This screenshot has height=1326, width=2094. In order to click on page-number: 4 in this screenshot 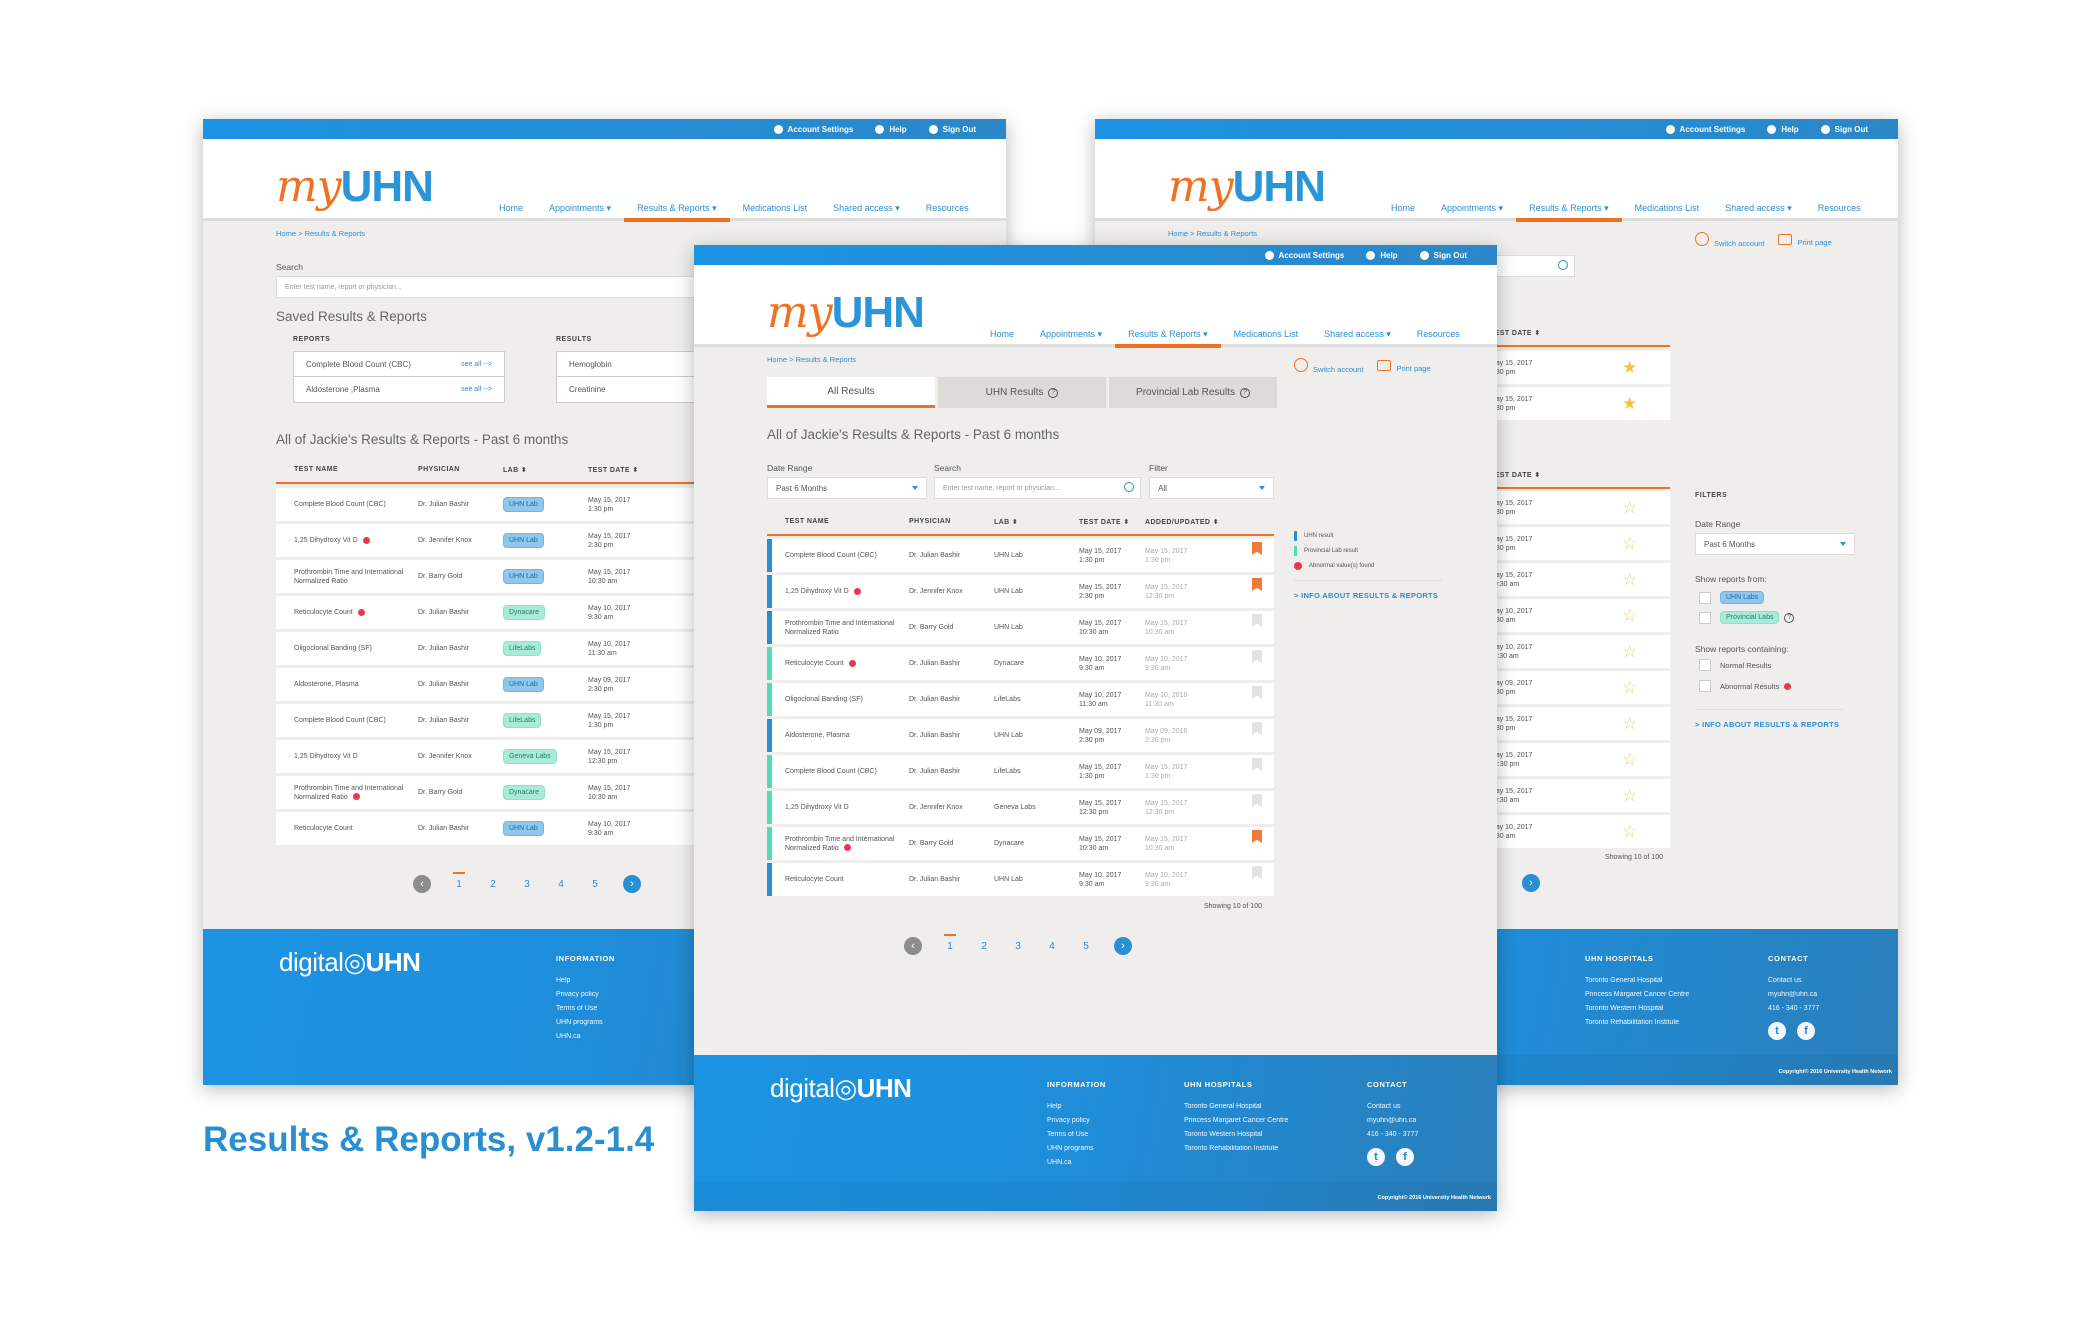, I will do `click(1052, 946)`.